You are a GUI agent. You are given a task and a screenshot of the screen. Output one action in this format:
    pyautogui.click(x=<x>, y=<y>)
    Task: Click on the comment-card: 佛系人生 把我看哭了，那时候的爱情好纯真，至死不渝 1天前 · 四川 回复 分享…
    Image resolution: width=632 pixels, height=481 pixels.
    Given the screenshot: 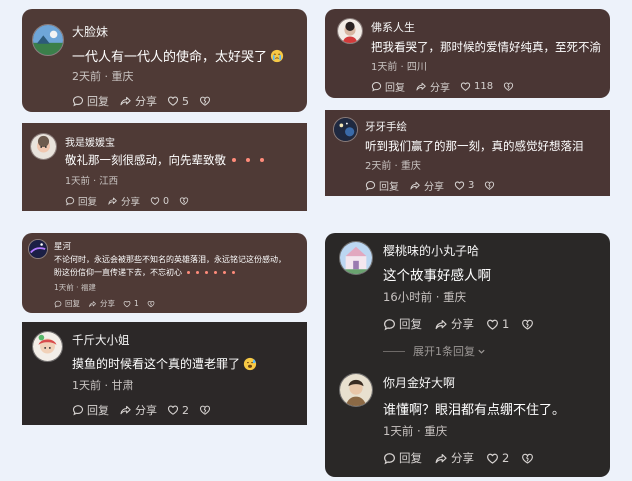 What is the action you would take?
    pyautogui.click(x=467, y=53)
    